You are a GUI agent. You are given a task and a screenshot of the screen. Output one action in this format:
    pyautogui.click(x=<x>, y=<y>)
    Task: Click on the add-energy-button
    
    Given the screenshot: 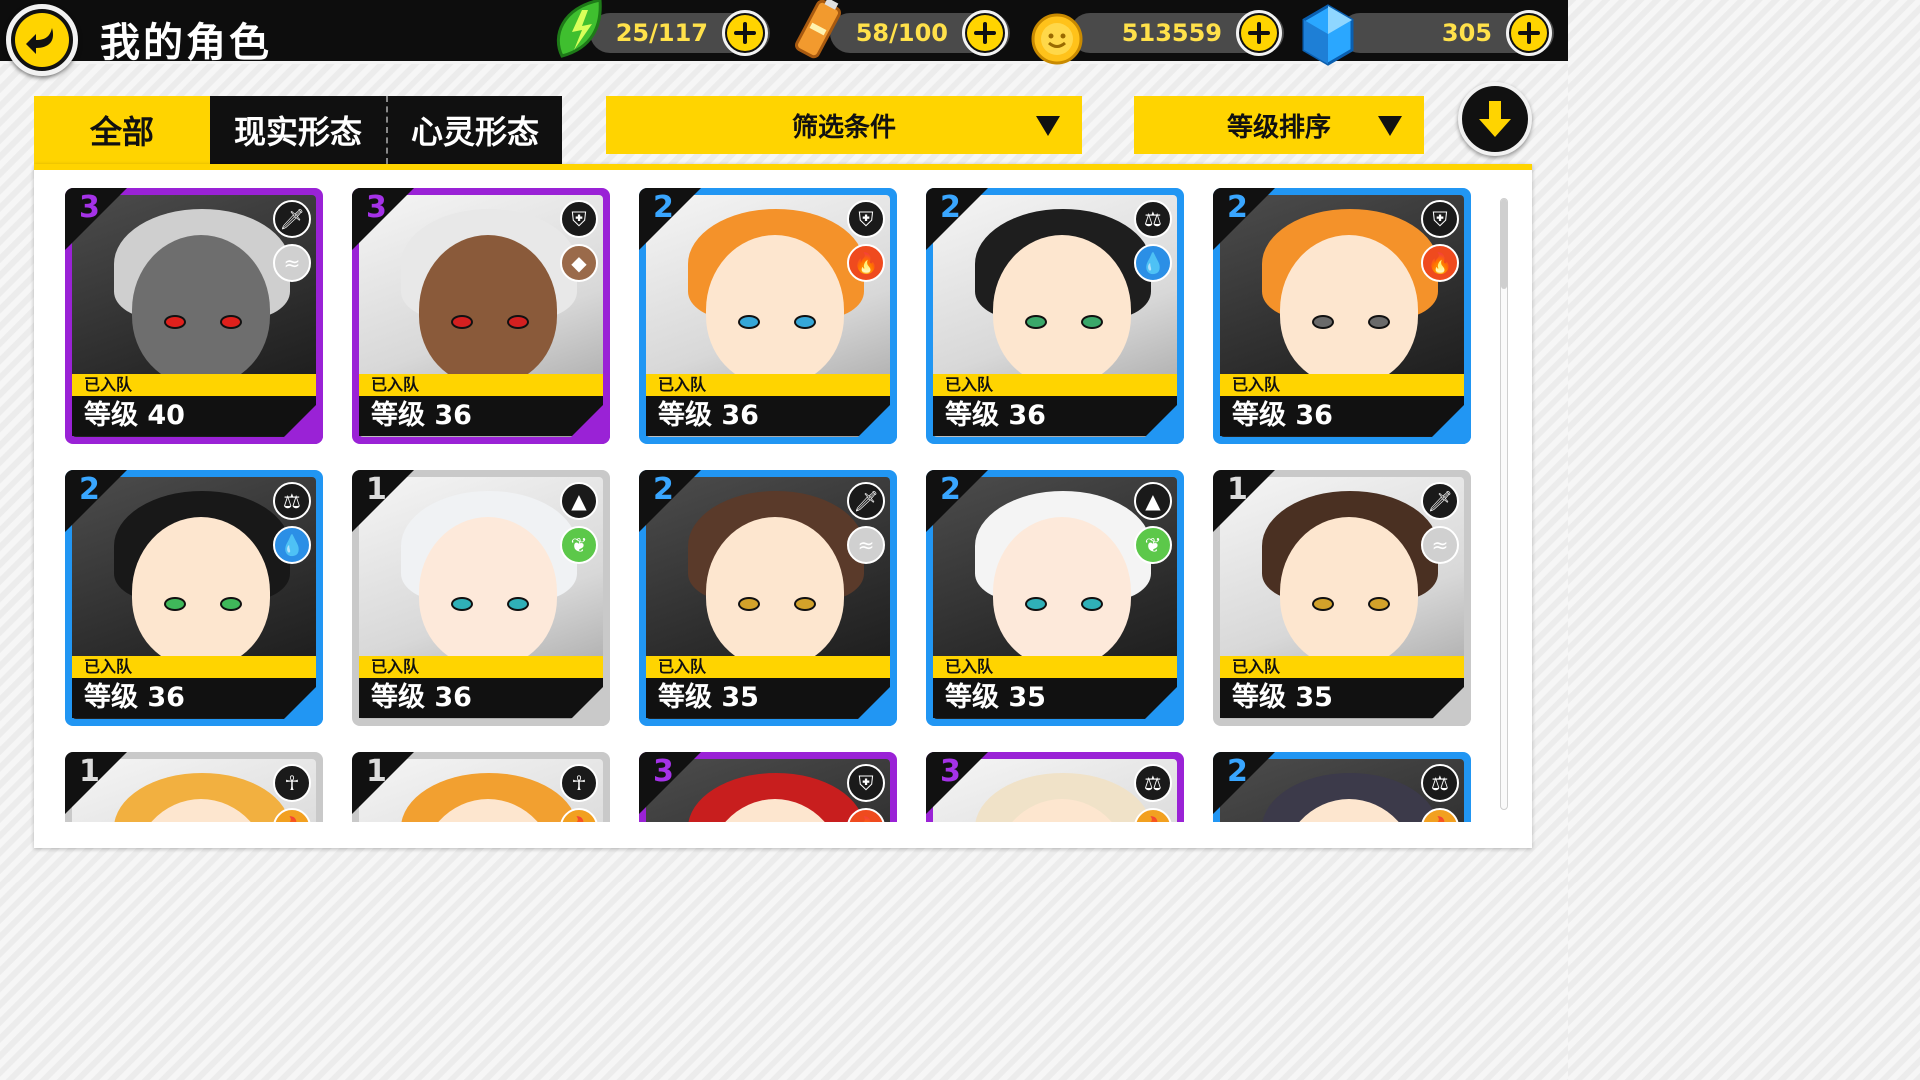 What is the action you would take?
    pyautogui.click(x=985, y=33)
    